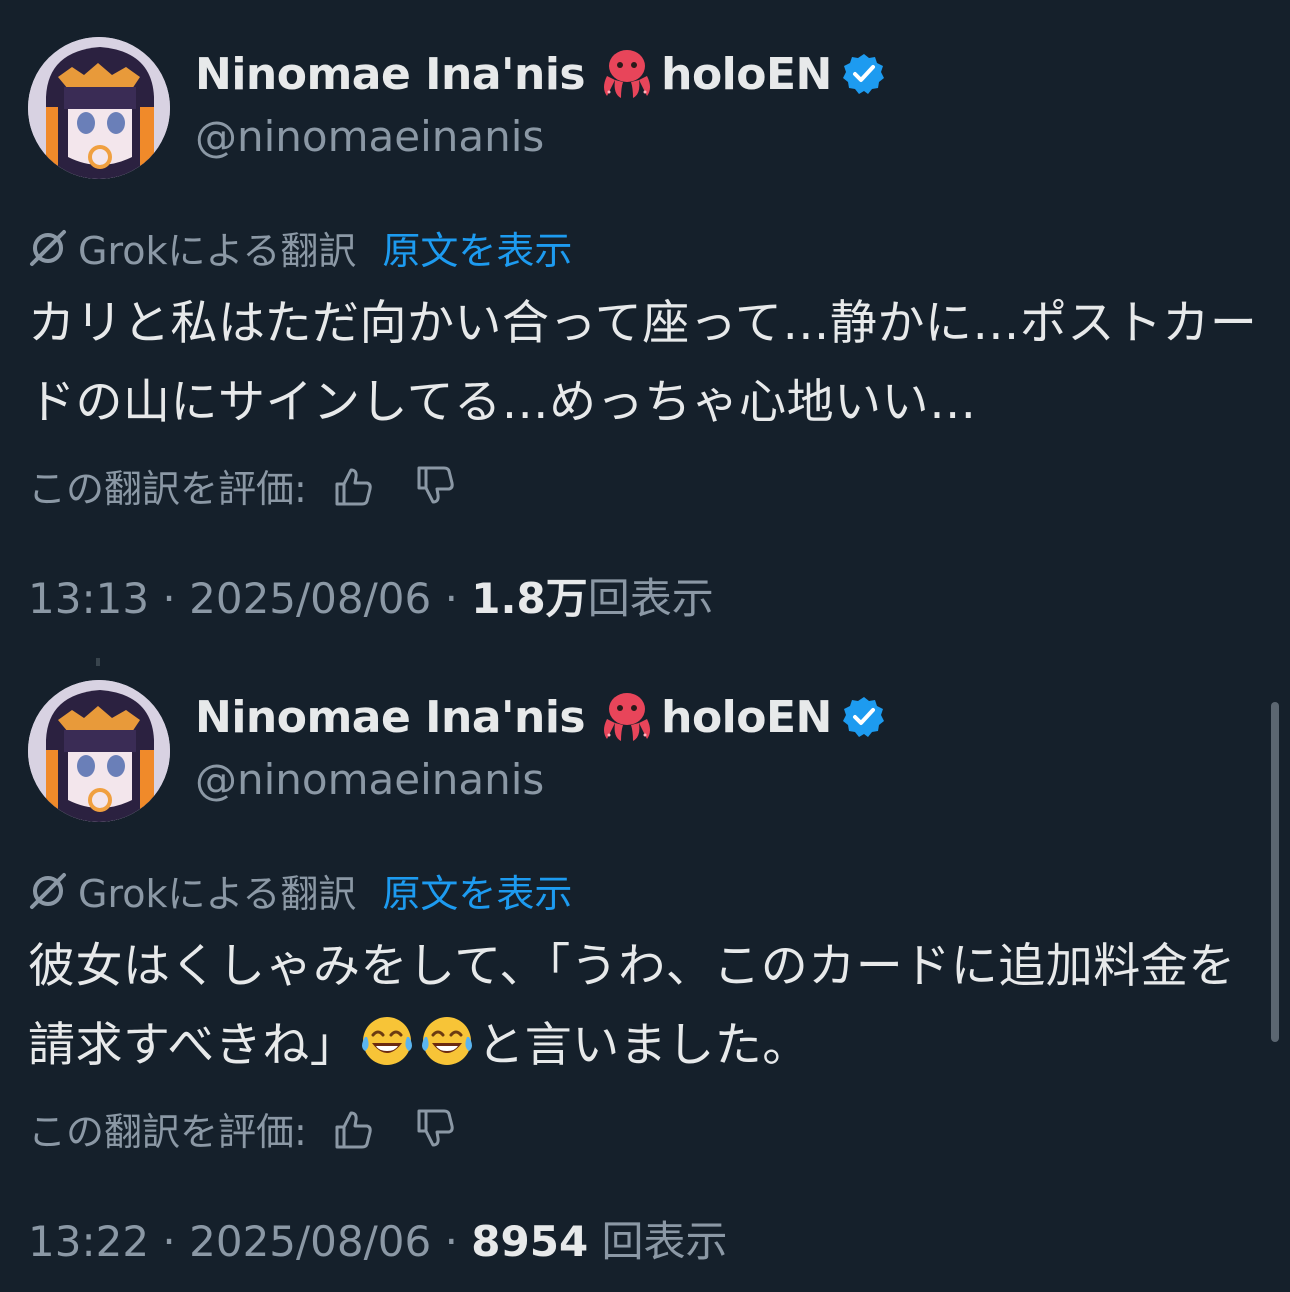 This screenshot has width=1290, height=1292. I want to click on tweet-time: 13:22, so click(88, 1241).